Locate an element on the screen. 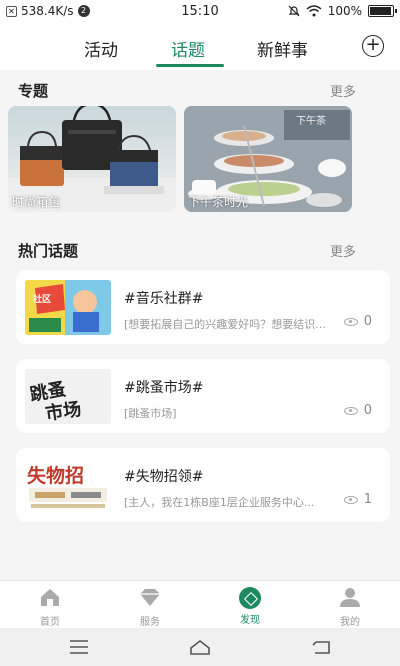 The image size is (400, 666). nav-label: 我的 is located at coordinates (350, 622).